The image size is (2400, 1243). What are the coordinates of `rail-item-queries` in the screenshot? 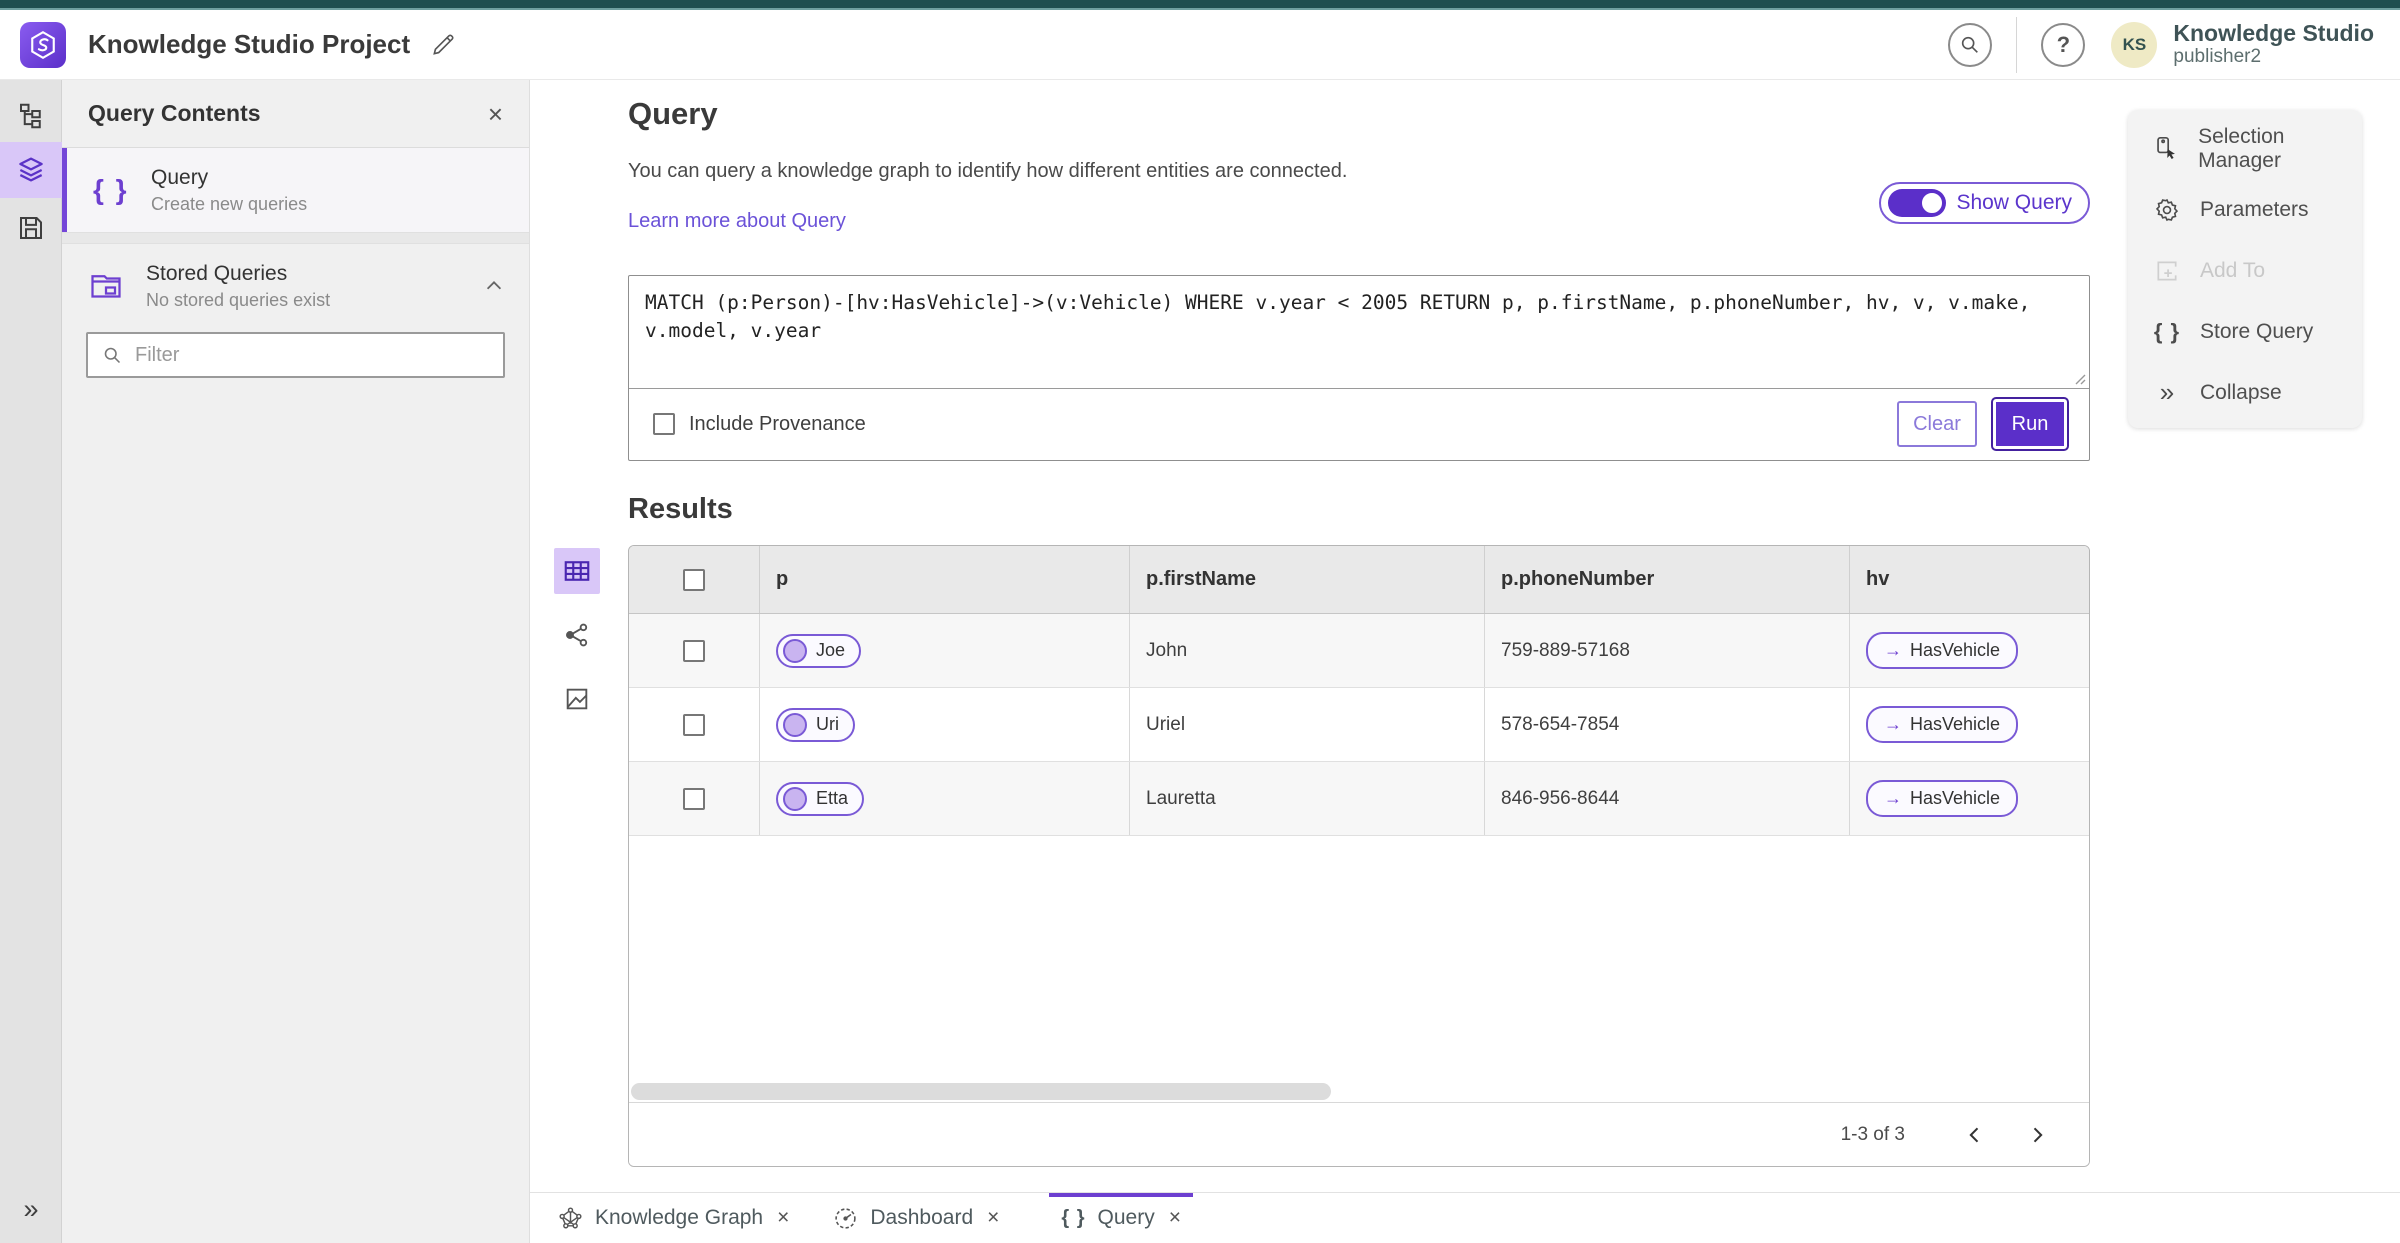 It's located at (31, 170).